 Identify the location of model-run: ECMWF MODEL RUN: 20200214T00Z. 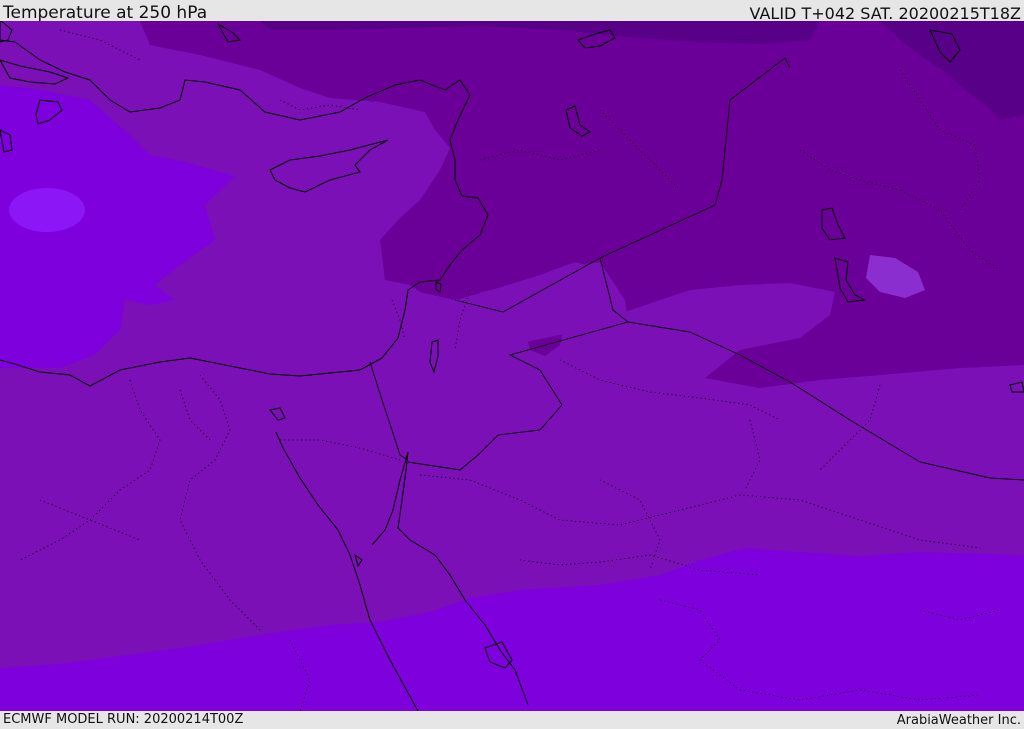
(123, 719).